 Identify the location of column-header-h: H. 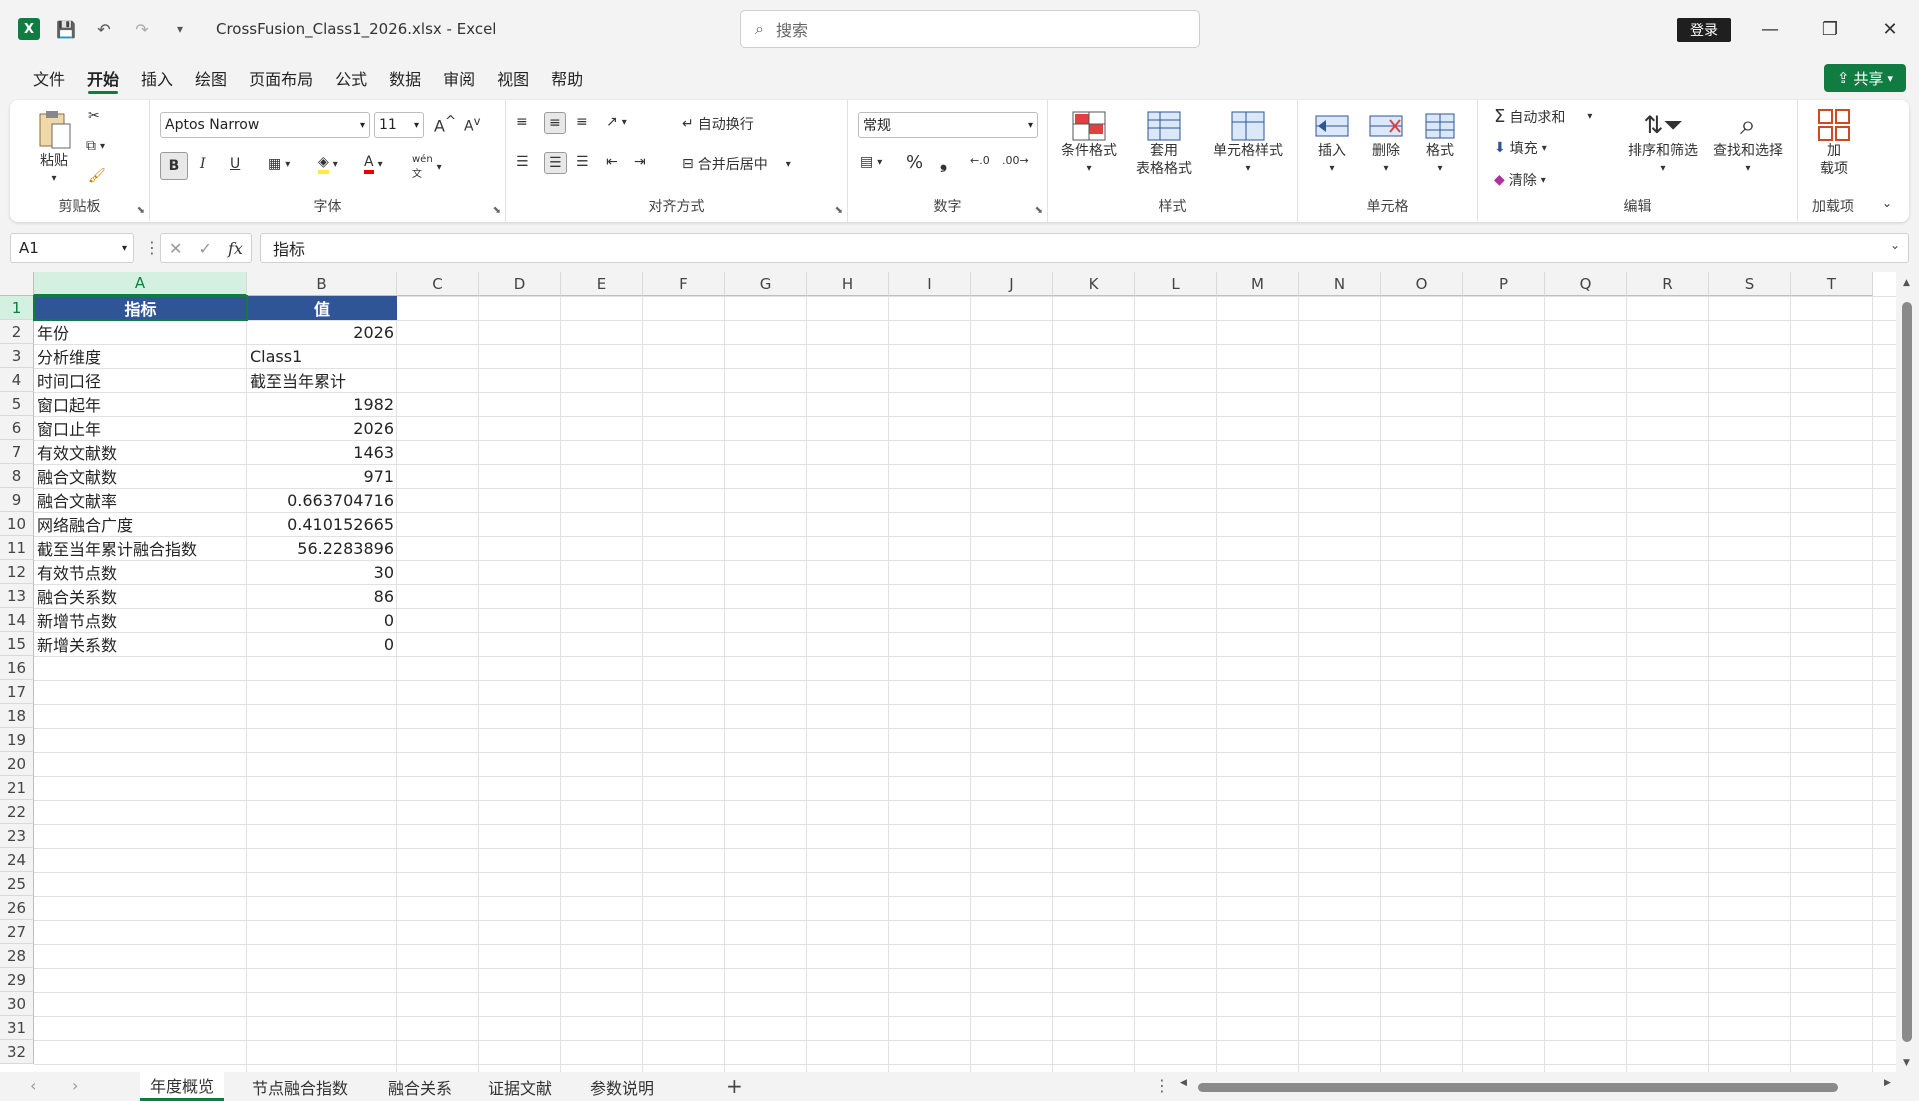
(848, 284).